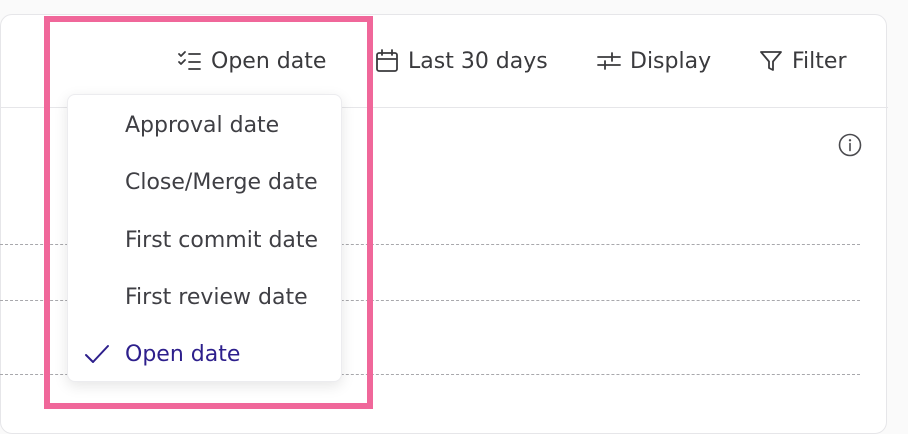 This screenshot has width=908, height=434. I want to click on info-icon, so click(850, 145).